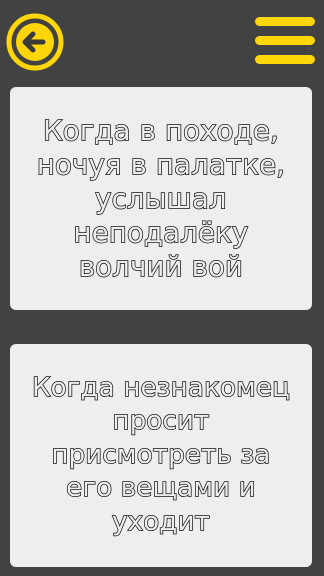 This screenshot has height=576, width=324. I want to click on back-button, so click(35, 42).